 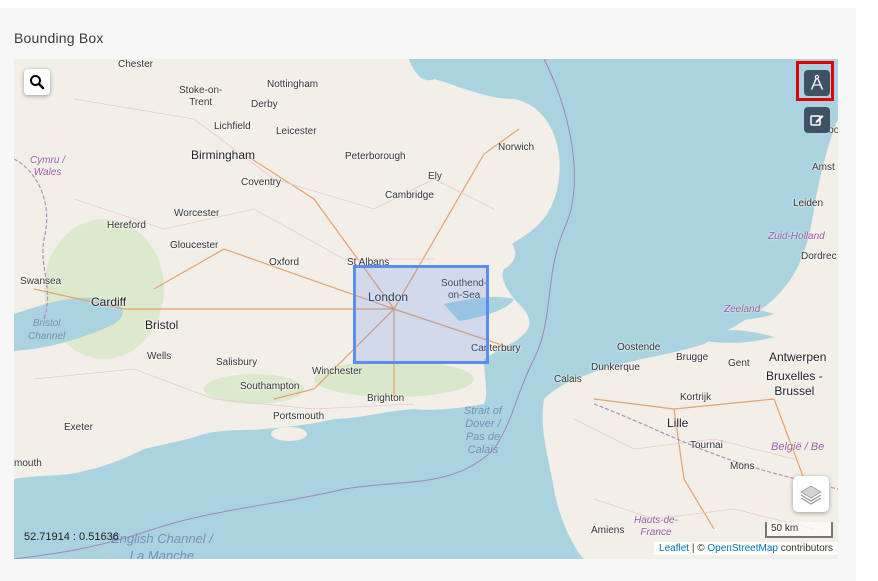 I want to click on map-label-cymru: Cymru / Wales, so click(x=47, y=166).